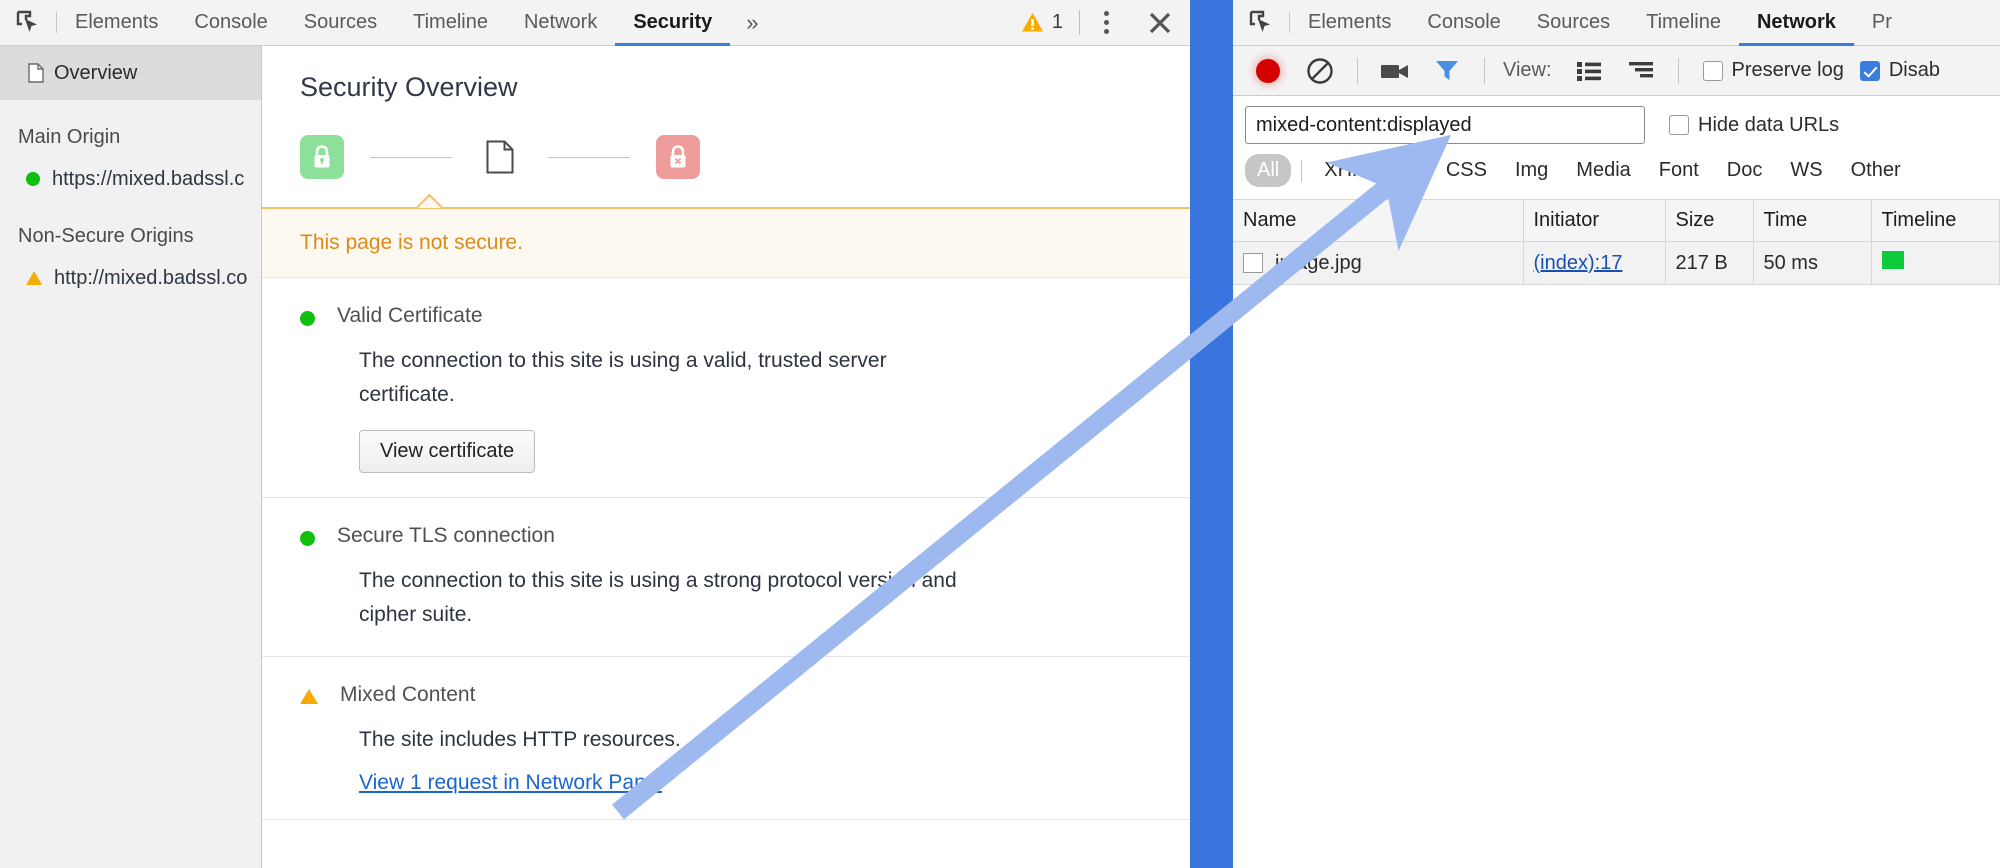 This screenshot has height=868, width=2000. I want to click on section-description-mixed-content: The site includes HTTP resources., so click(520, 740).